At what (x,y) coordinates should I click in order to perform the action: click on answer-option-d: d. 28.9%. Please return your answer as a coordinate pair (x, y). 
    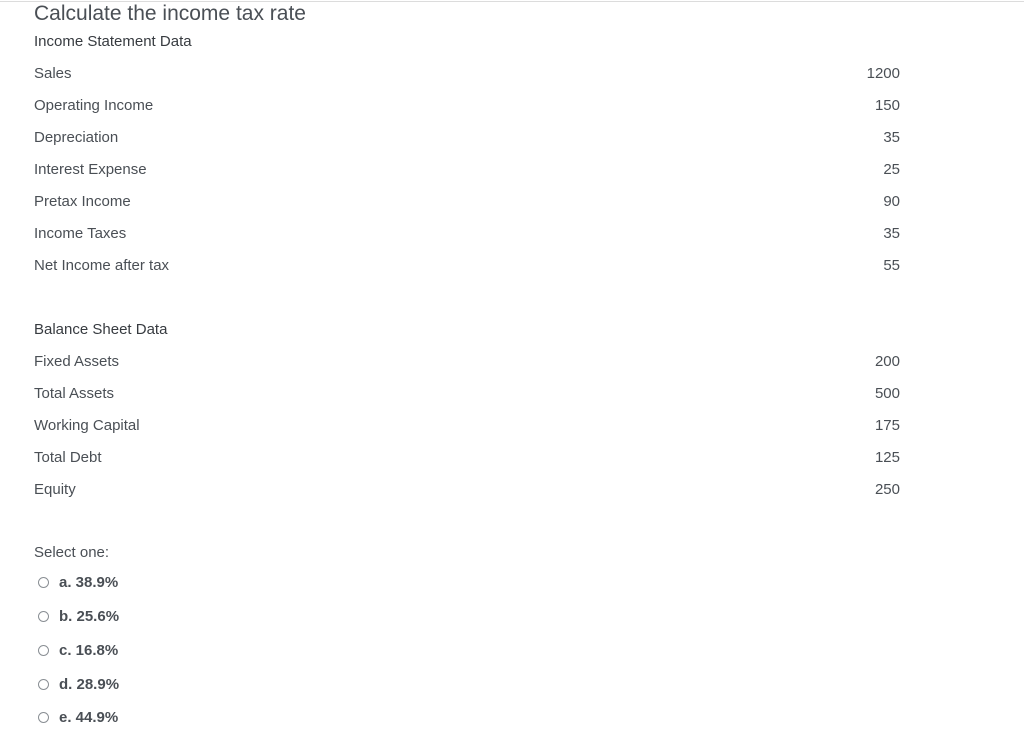
    Looking at the image, I should click on (78, 684).